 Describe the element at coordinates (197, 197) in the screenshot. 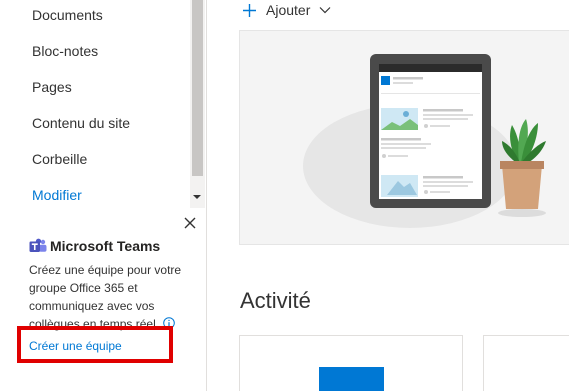

I see `scroll-down-arrow-icon` at that location.